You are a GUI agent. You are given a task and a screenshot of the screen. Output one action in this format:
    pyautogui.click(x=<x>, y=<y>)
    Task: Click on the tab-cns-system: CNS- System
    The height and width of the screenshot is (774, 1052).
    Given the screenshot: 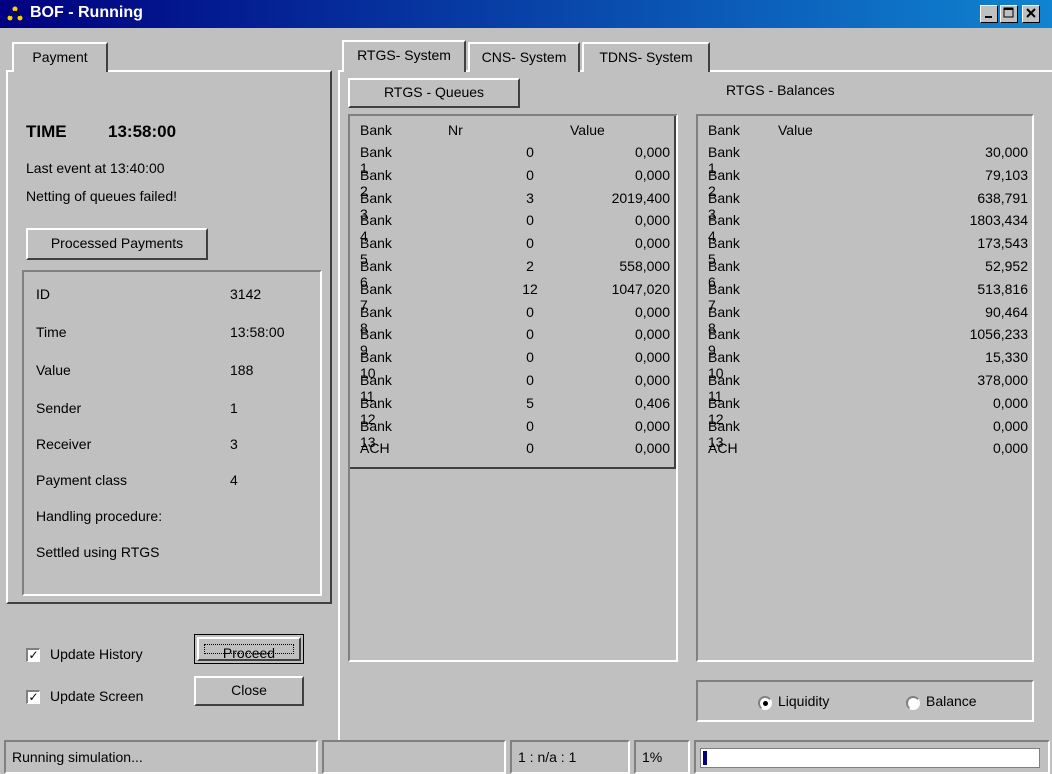 What is the action you would take?
    pyautogui.click(x=524, y=57)
    